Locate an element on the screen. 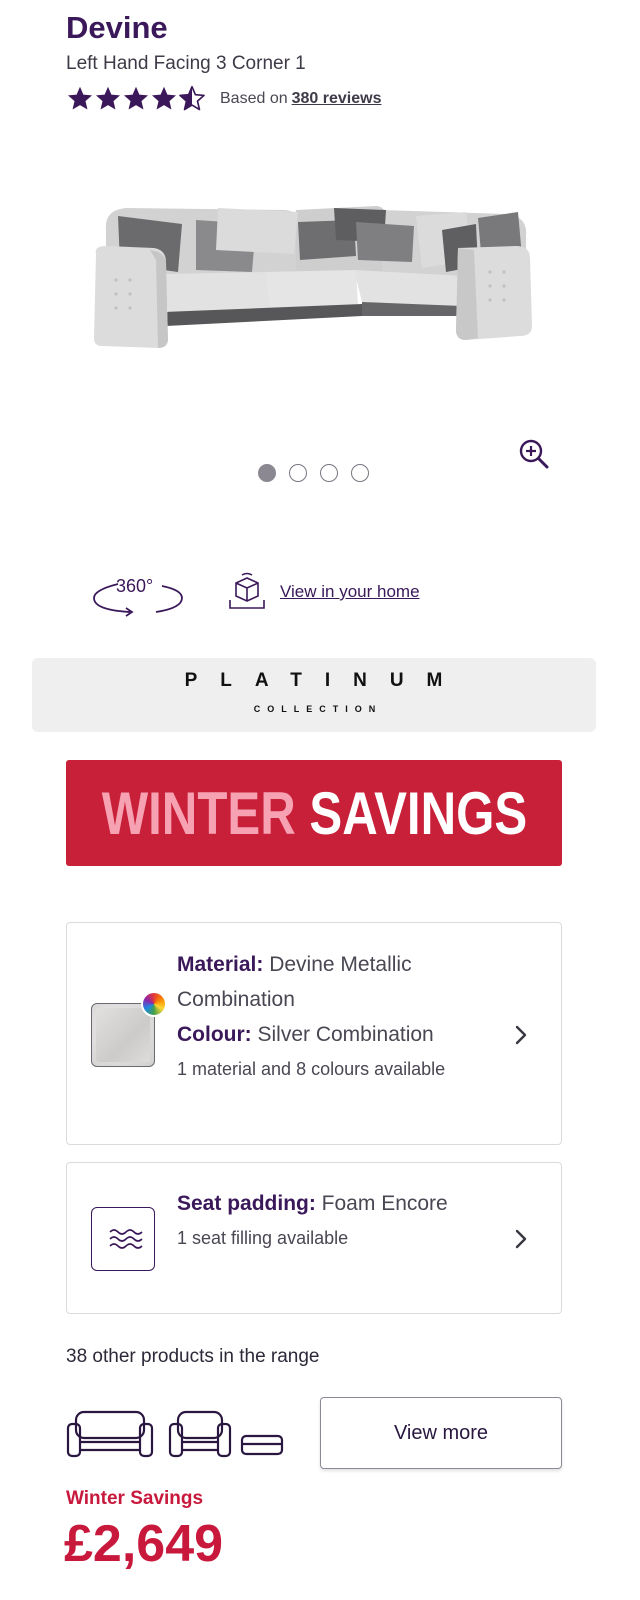 This screenshot has height=1600, width=640. carousel-dots is located at coordinates (313, 473).